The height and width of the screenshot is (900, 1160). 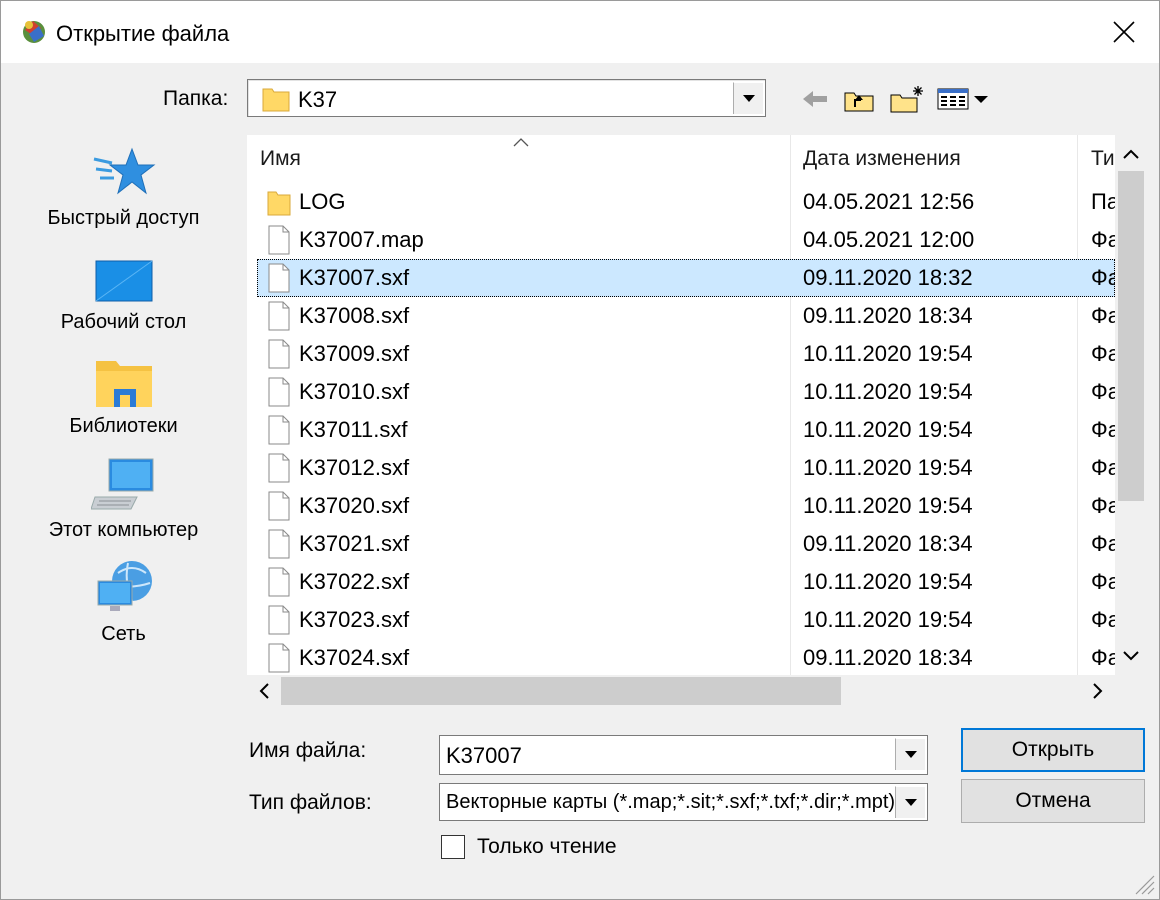 I want to click on table-row: K37022.sxf 10.11.2020 19:54 Фа, so click(x=681, y=582).